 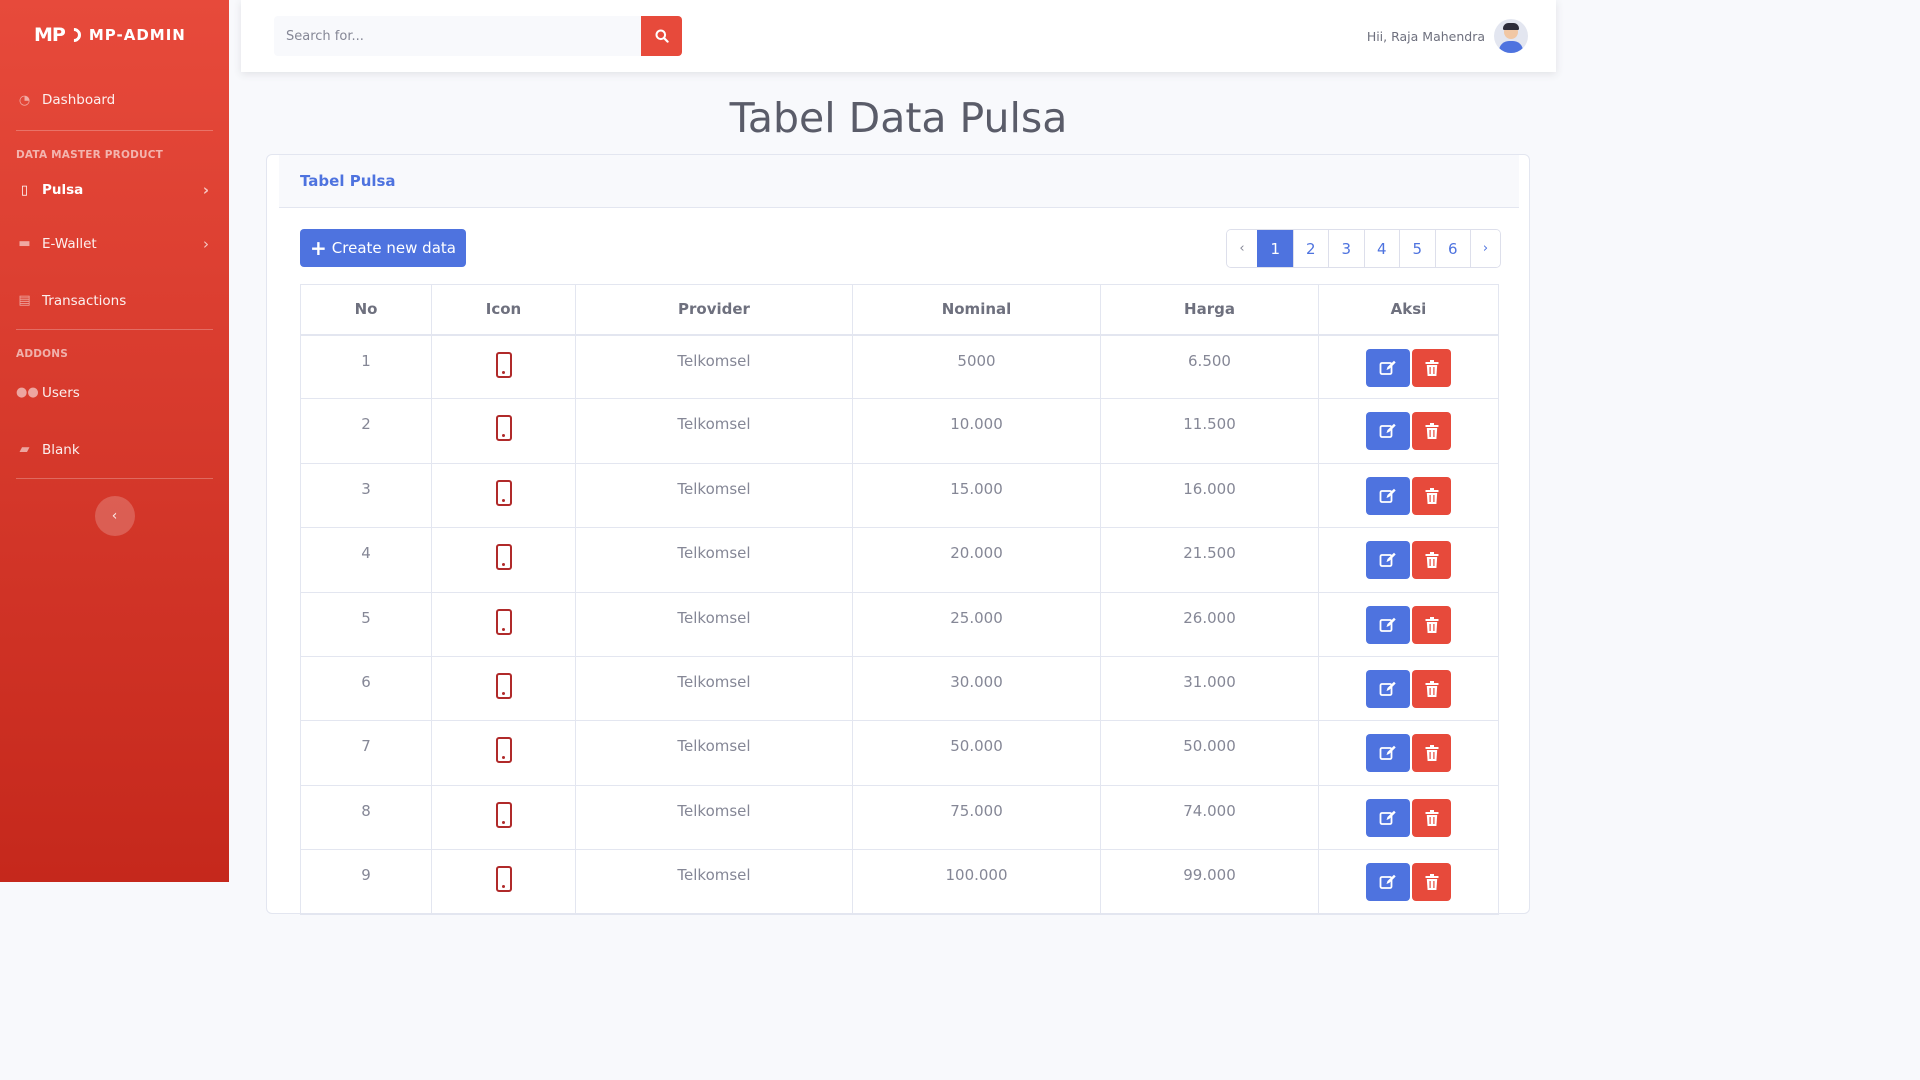 What do you see at coordinates (366, 560) in the screenshot?
I see `cell-no: 4` at bounding box center [366, 560].